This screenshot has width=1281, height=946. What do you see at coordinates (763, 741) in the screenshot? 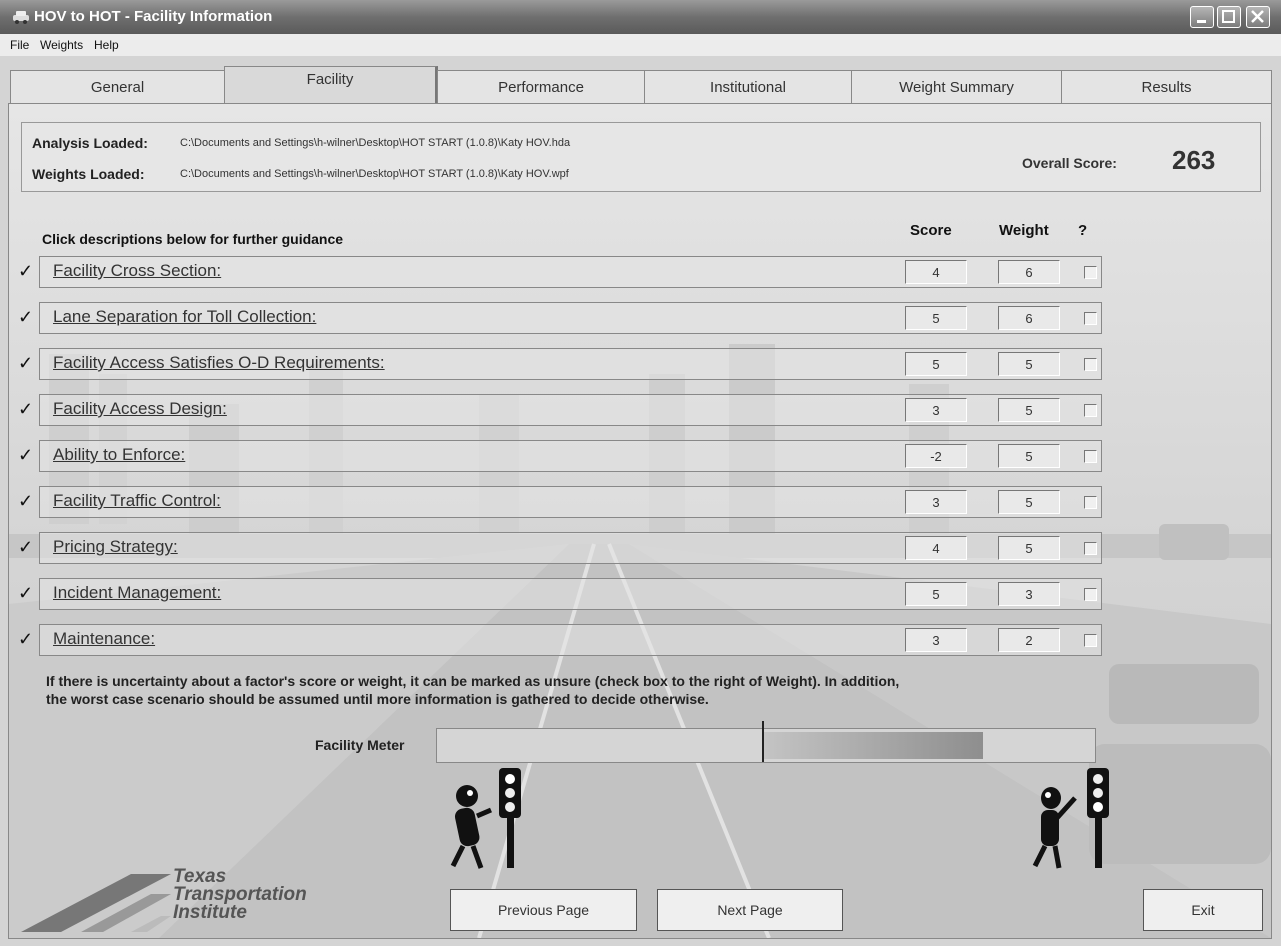
I see `meter-center-line` at bounding box center [763, 741].